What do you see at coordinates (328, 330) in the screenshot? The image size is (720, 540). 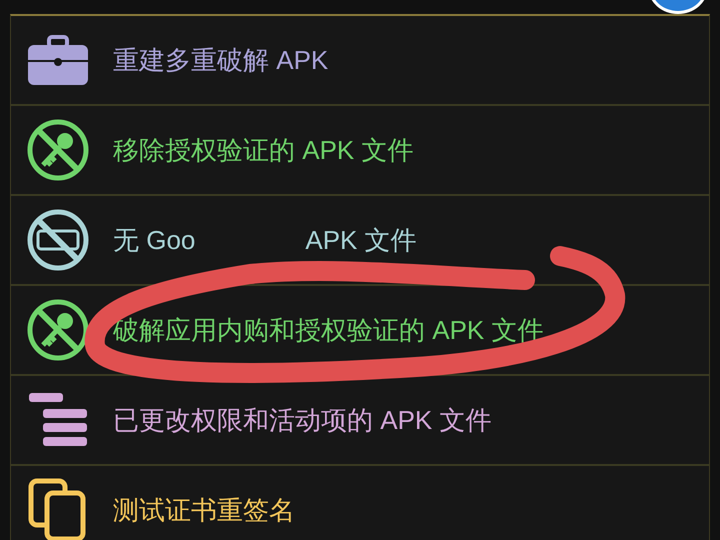 I see `menu-item-label: 破解应用内购和授权验证的 APK 文件` at bounding box center [328, 330].